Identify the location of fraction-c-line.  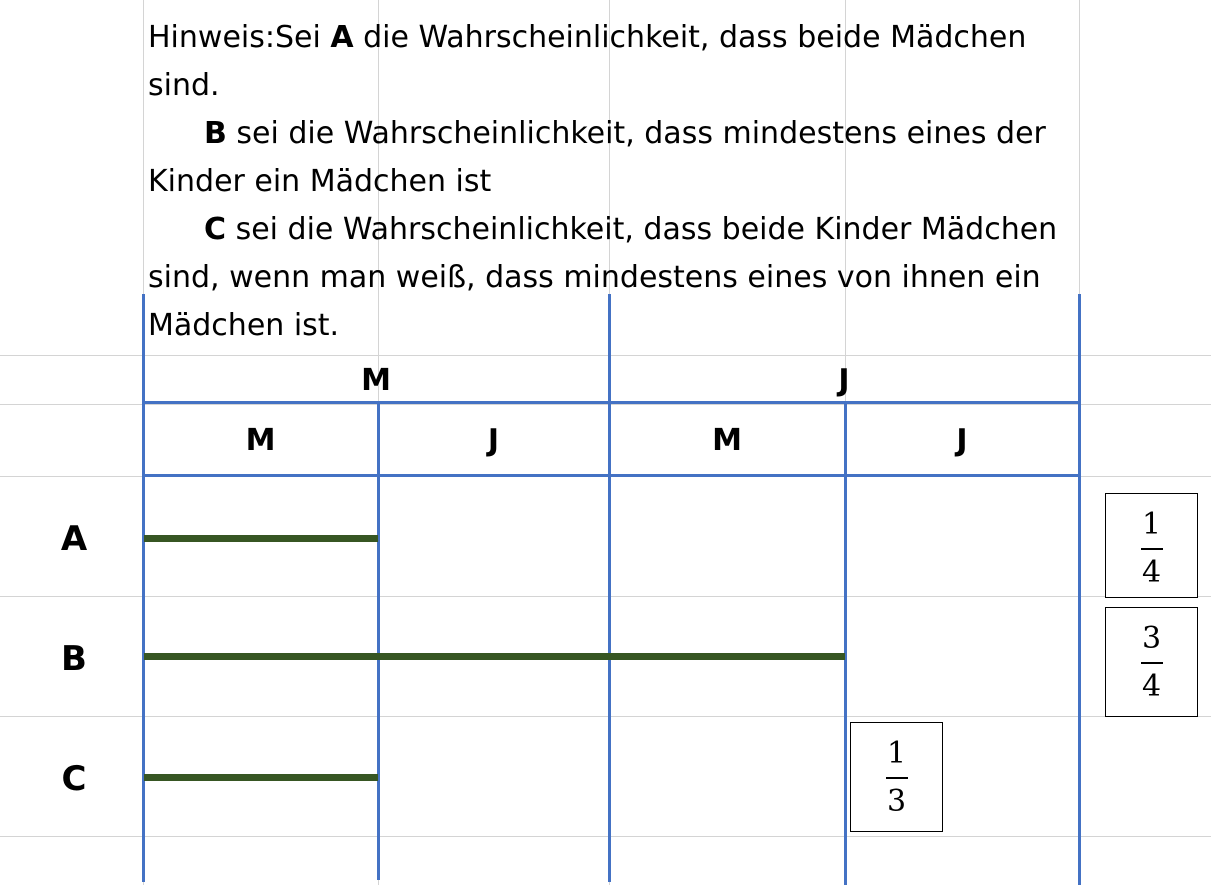
(896, 778).